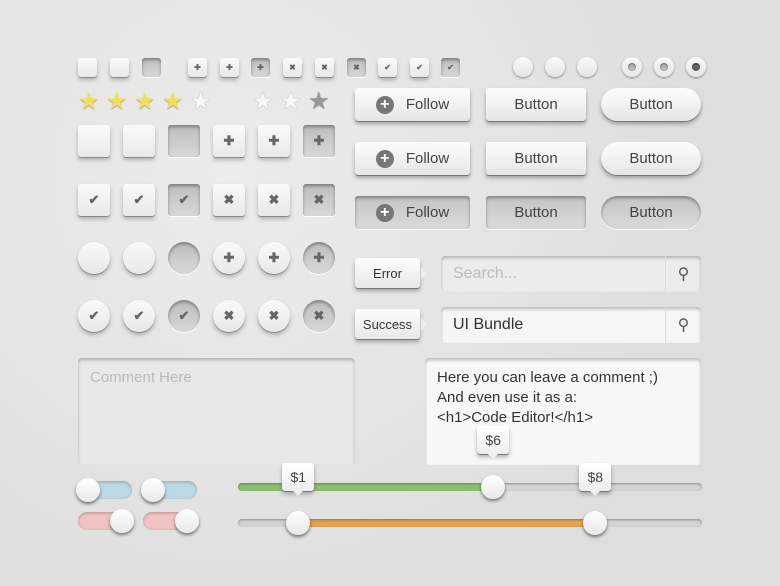 The width and height of the screenshot is (780, 586). Describe the element at coordinates (651, 158) in the screenshot. I see `pill-button-hover: Button` at that location.